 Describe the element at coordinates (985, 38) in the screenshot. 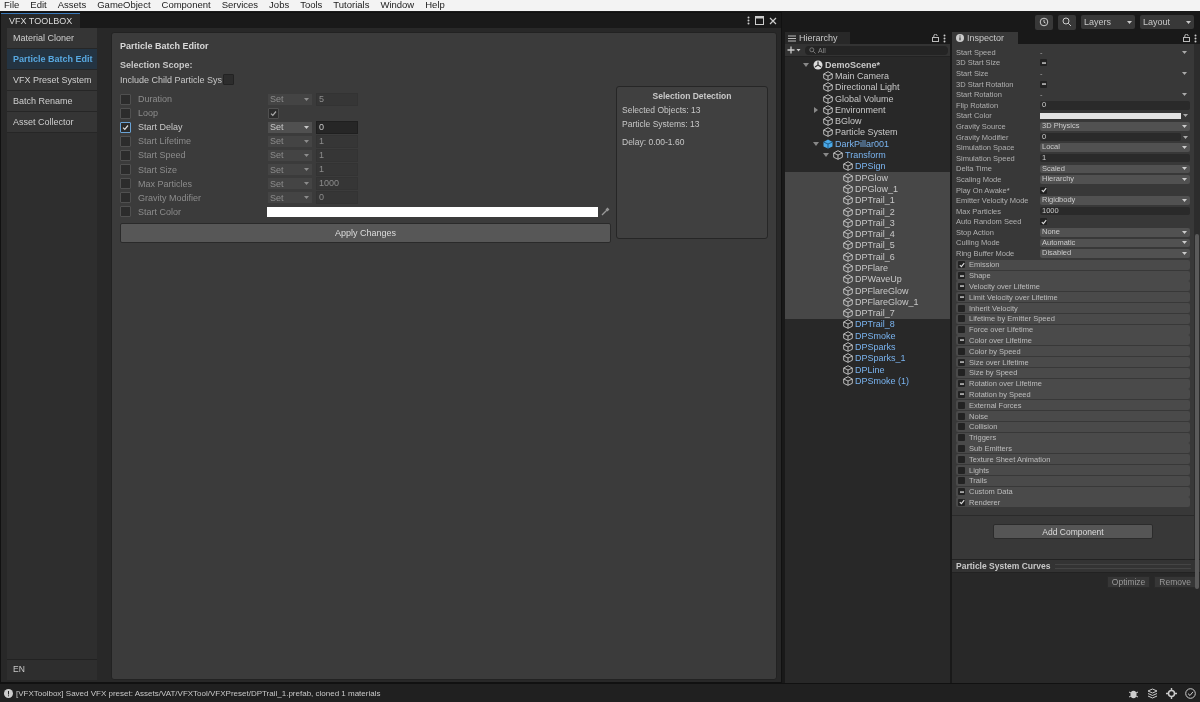

I see `inspector-tab: Inspector` at that location.